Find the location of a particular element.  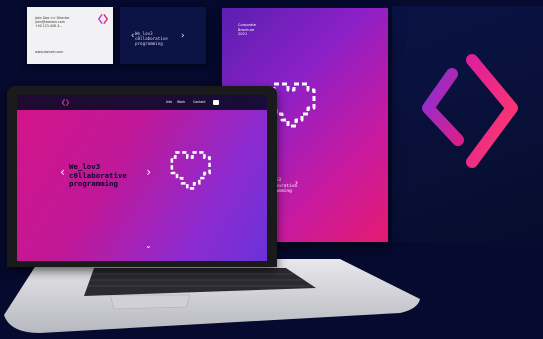

pixel-heart-icon is located at coordinates (190, 170).